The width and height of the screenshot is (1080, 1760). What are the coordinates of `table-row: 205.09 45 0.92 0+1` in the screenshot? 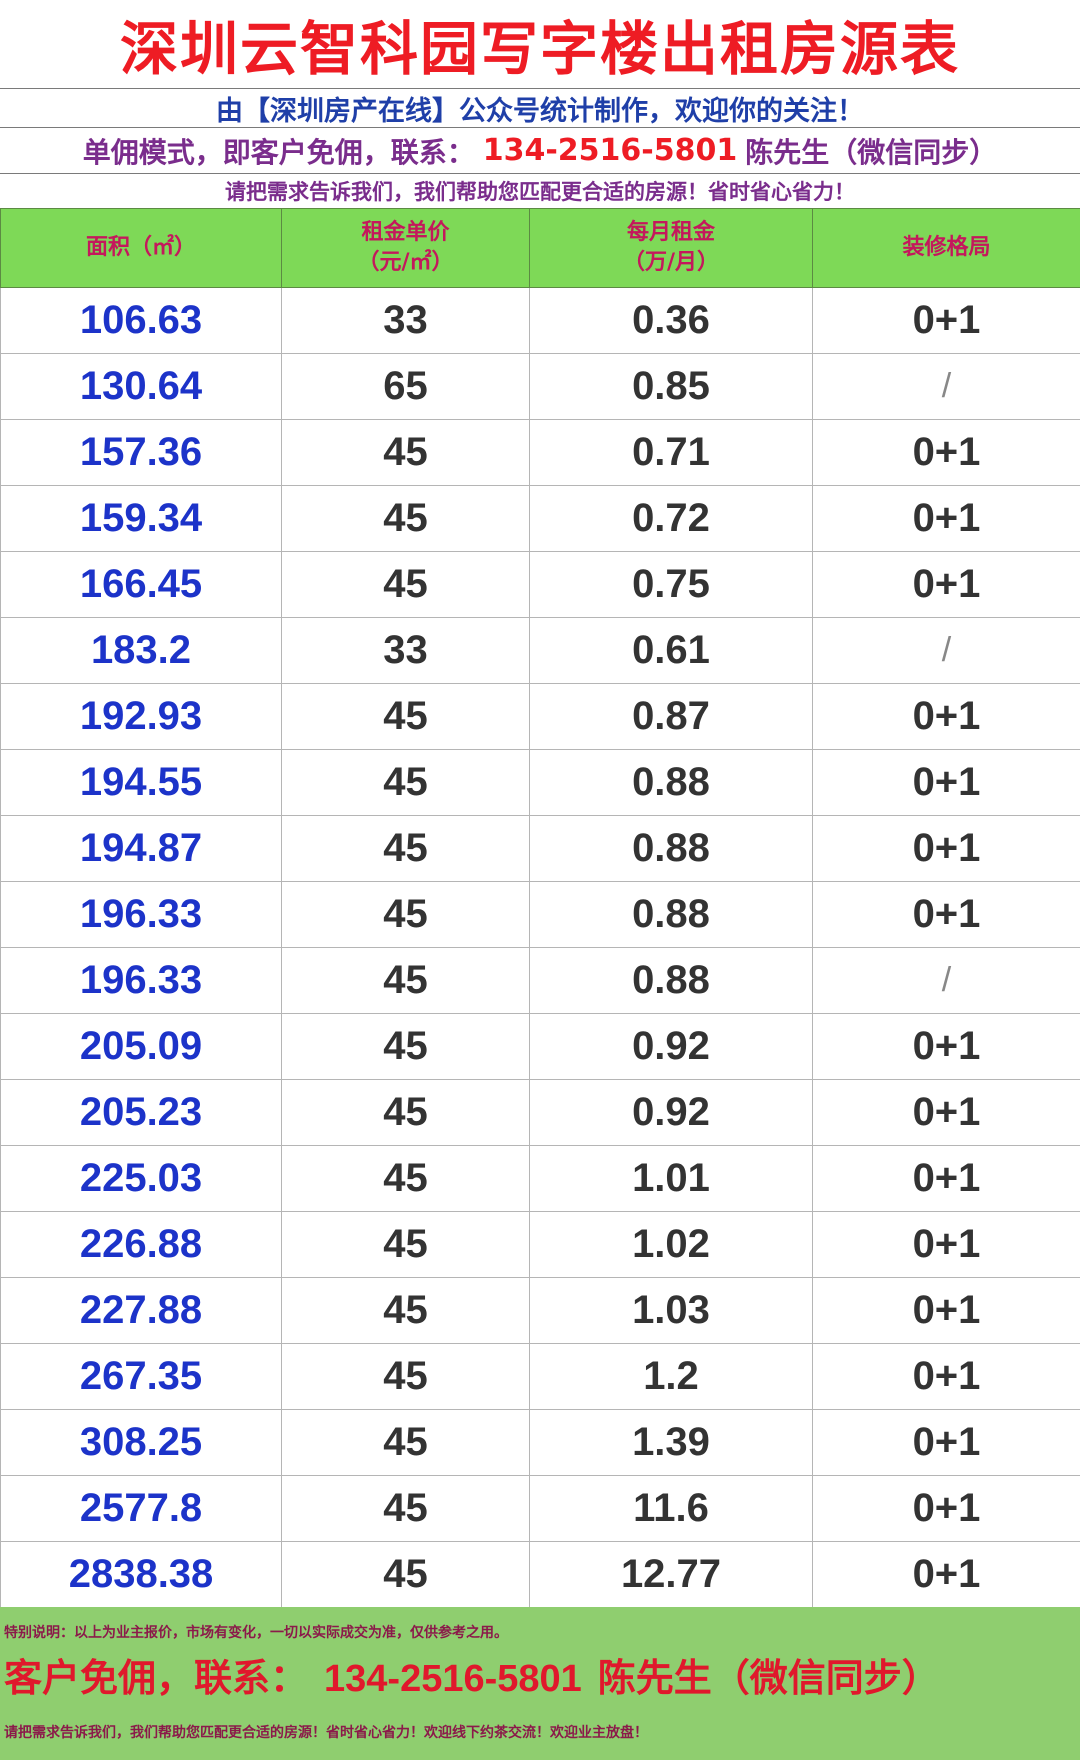 It's located at (540, 1046).